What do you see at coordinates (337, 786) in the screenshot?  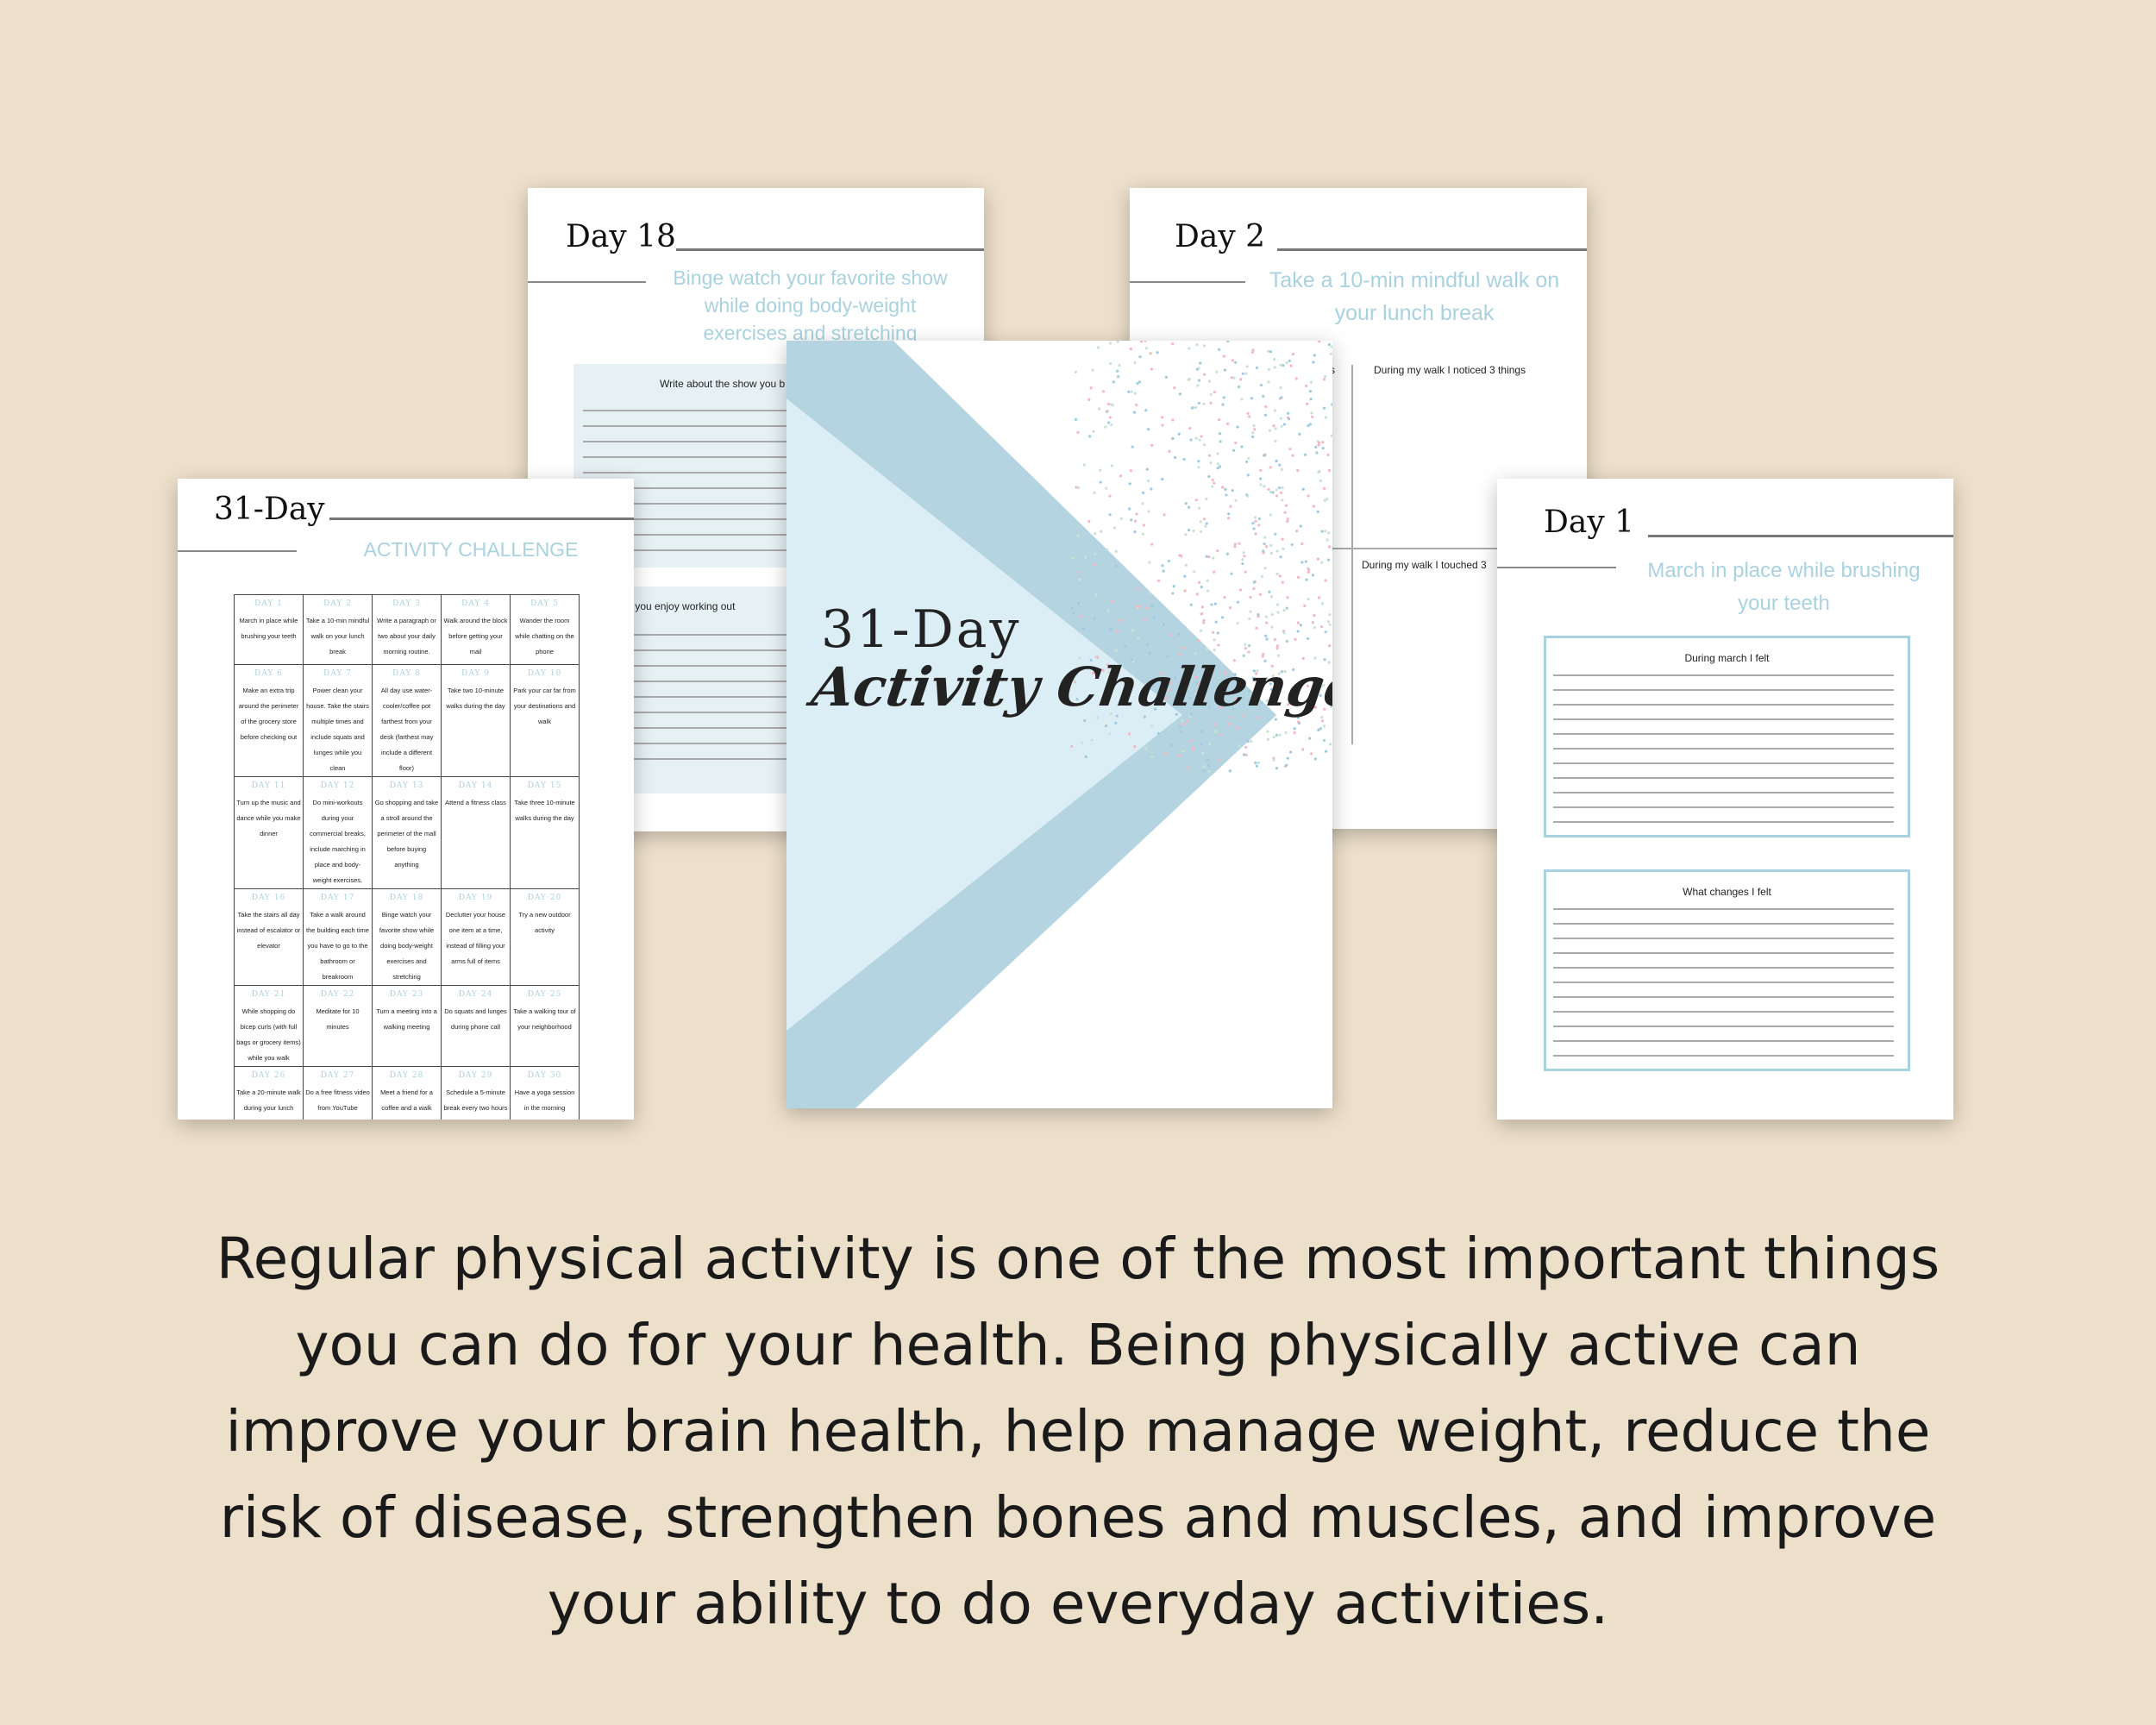 I see `day-label: DAY 12` at bounding box center [337, 786].